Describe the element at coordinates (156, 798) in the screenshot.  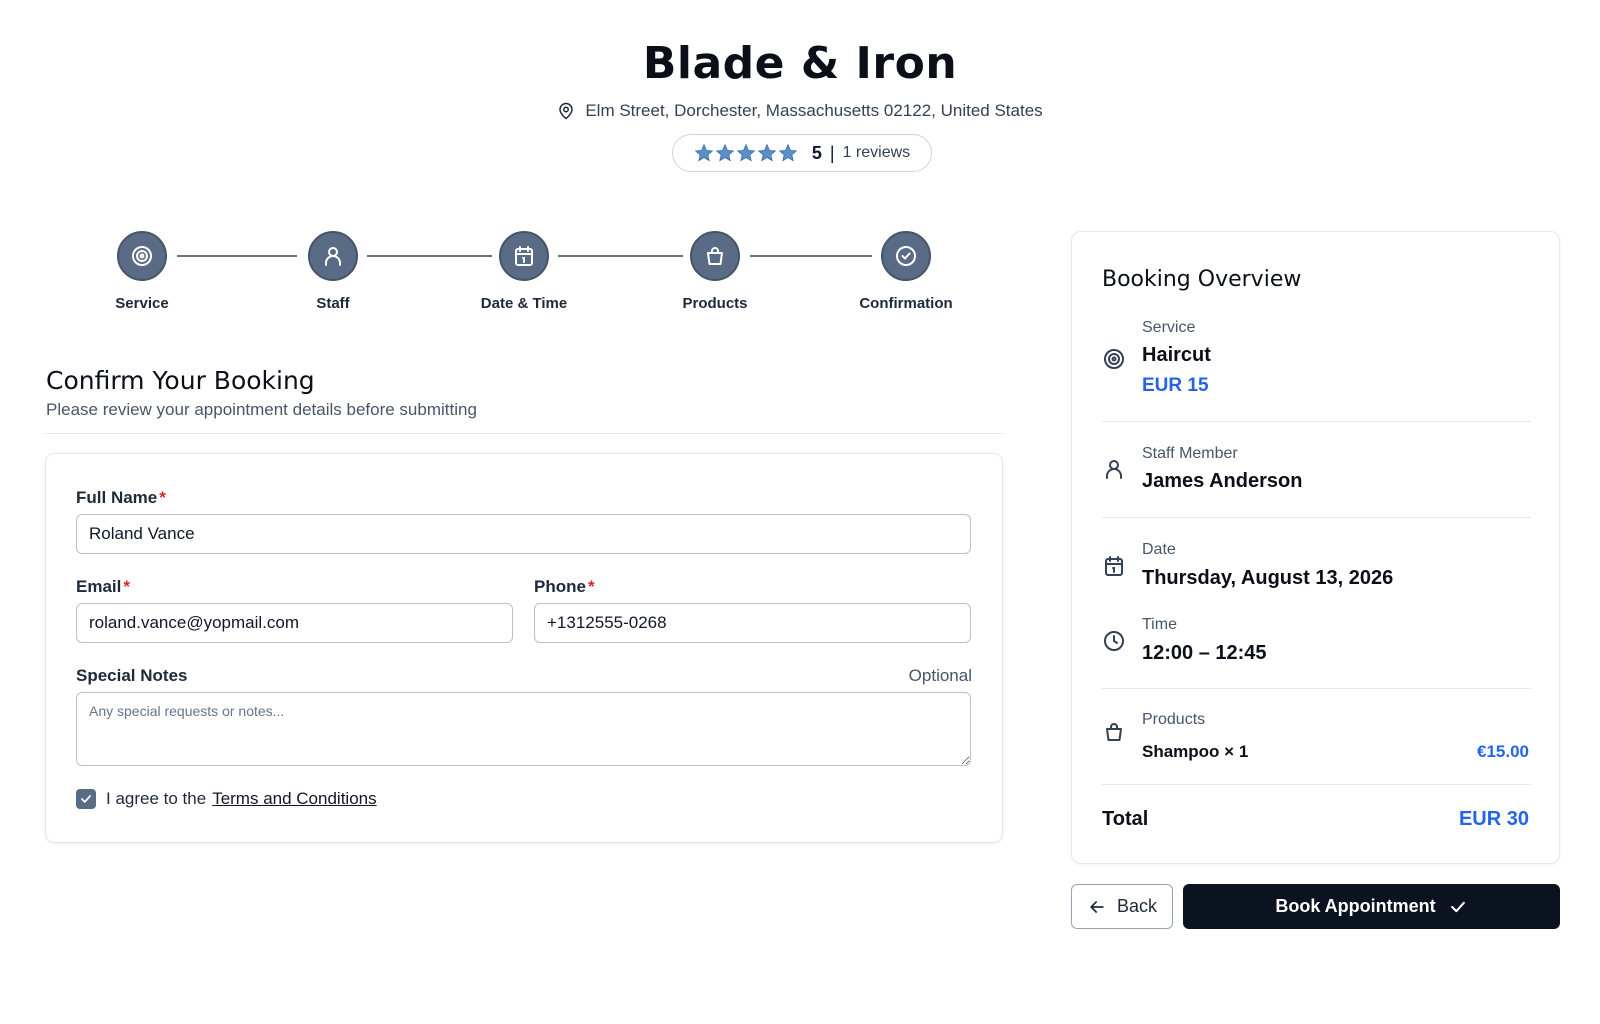
I see `agree-text: I agree to the` at that location.